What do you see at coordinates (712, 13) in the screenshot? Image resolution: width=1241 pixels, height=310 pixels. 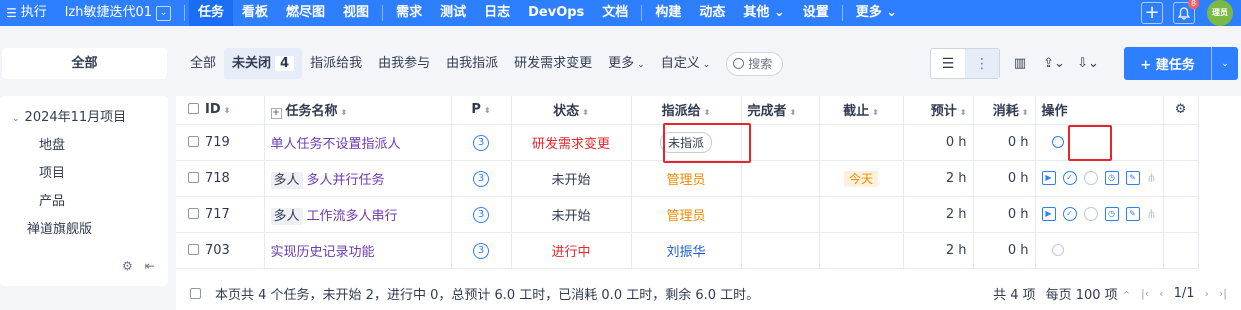 I see `nav-tab-dynamic: 动态` at bounding box center [712, 13].